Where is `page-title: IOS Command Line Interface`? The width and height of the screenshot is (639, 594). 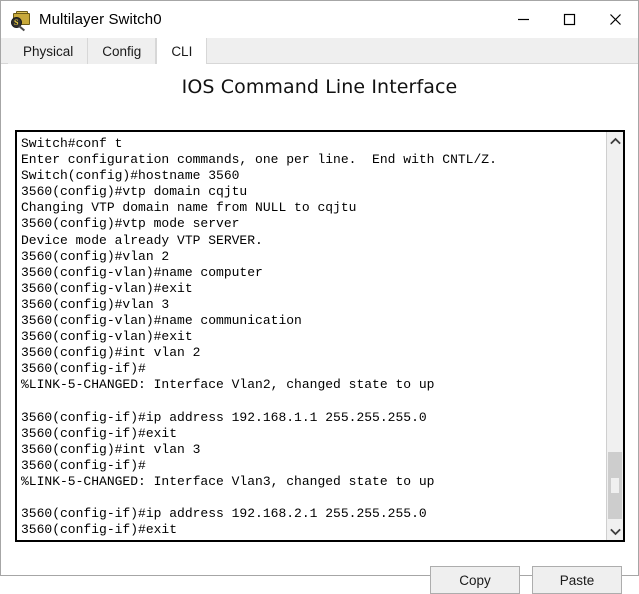
page-title: IOS Command Line Interface is located at coordinates (319, 87).